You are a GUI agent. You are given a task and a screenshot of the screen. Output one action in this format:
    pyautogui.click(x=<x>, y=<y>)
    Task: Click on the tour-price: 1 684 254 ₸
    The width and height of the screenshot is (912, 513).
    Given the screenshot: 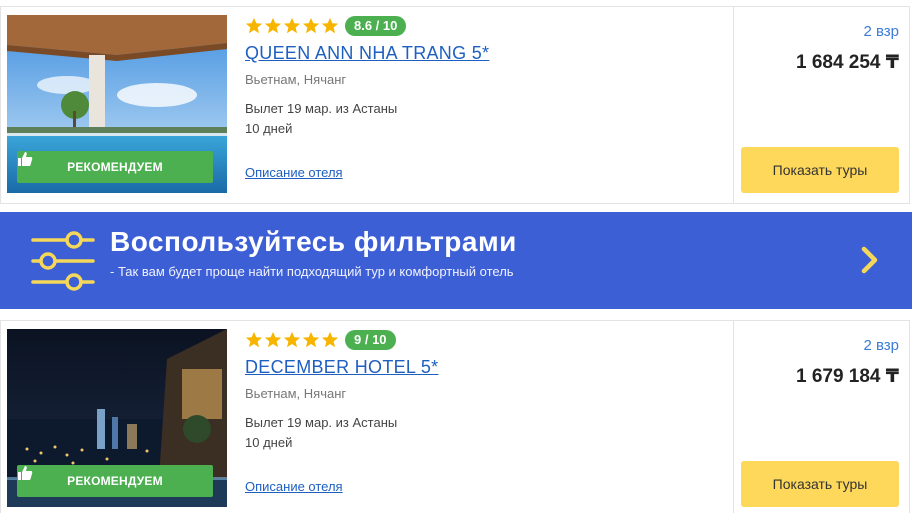 What is the action you would take?
    pyautogui.click(x=847, y=62)
    